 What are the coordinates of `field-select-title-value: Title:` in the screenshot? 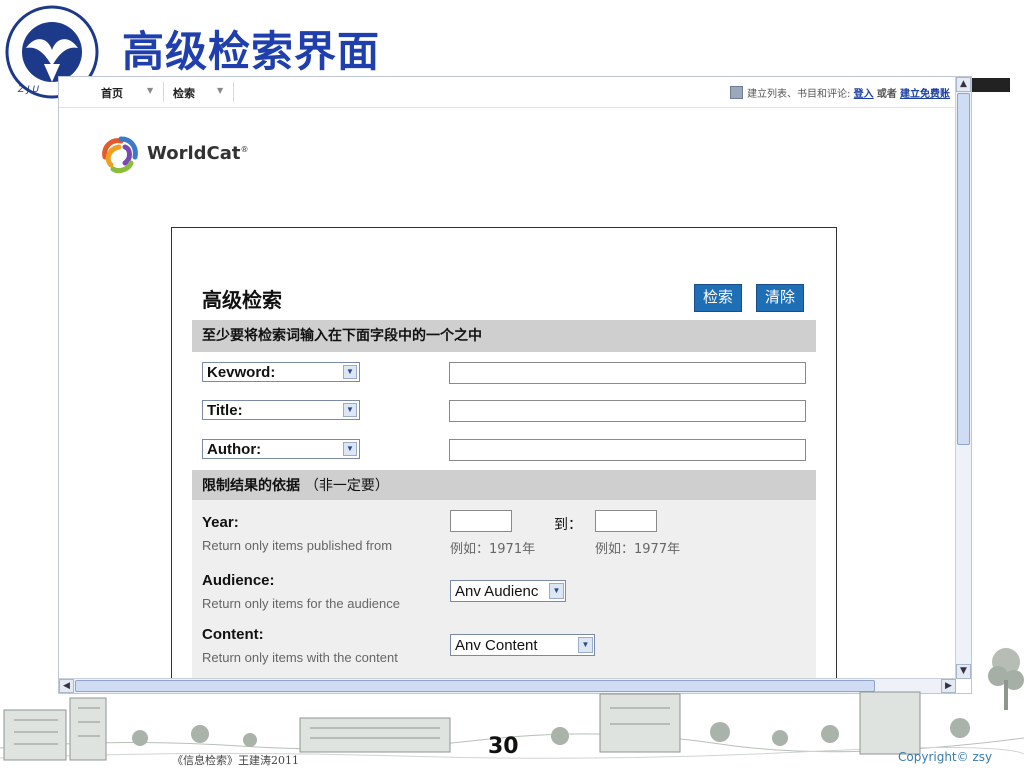 It's located at (225, 410).